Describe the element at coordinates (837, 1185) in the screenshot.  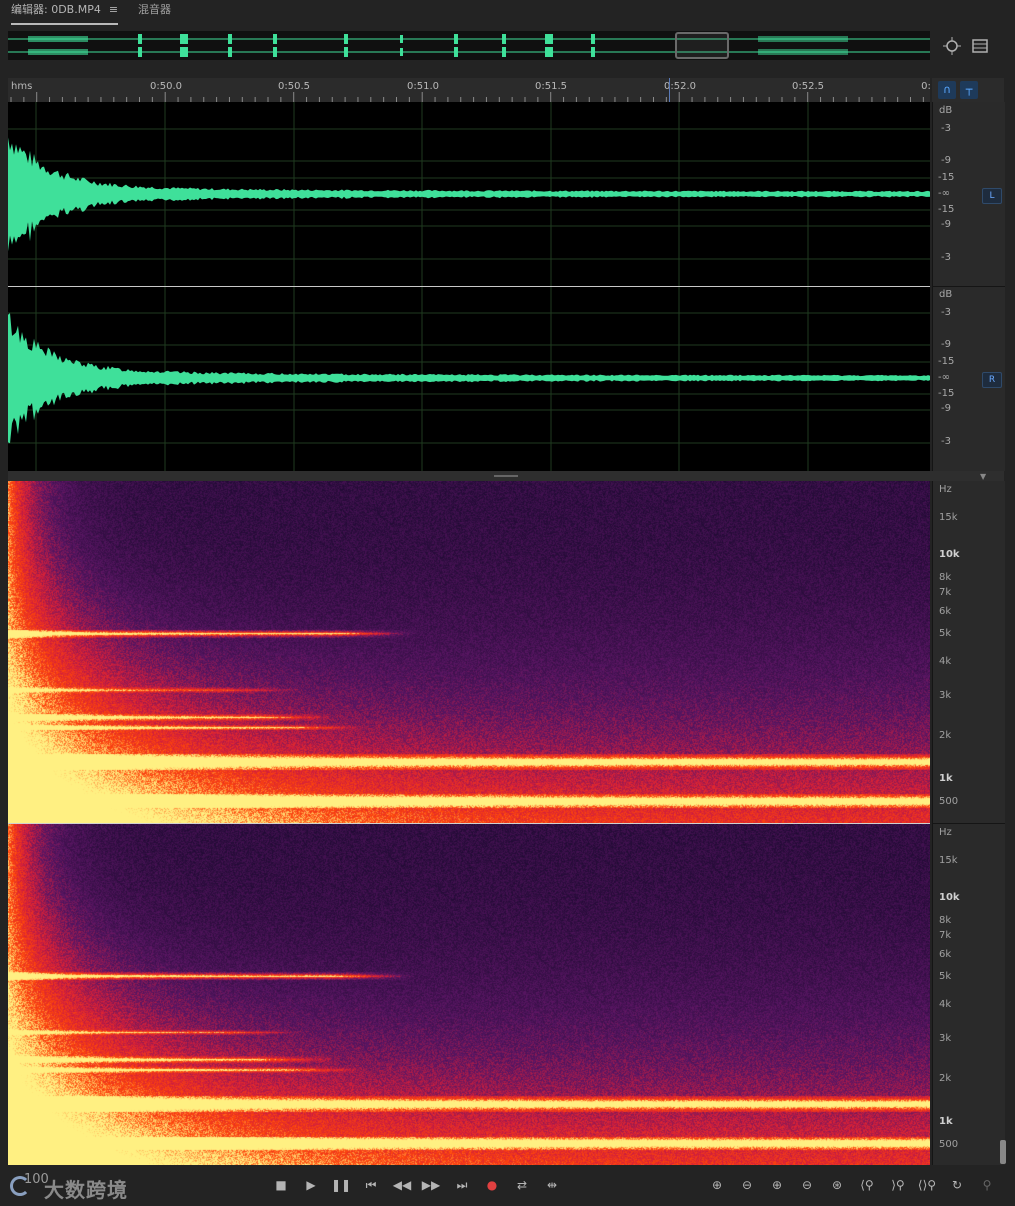
I see `zoom-out-full-icon: ⊛` at that location.